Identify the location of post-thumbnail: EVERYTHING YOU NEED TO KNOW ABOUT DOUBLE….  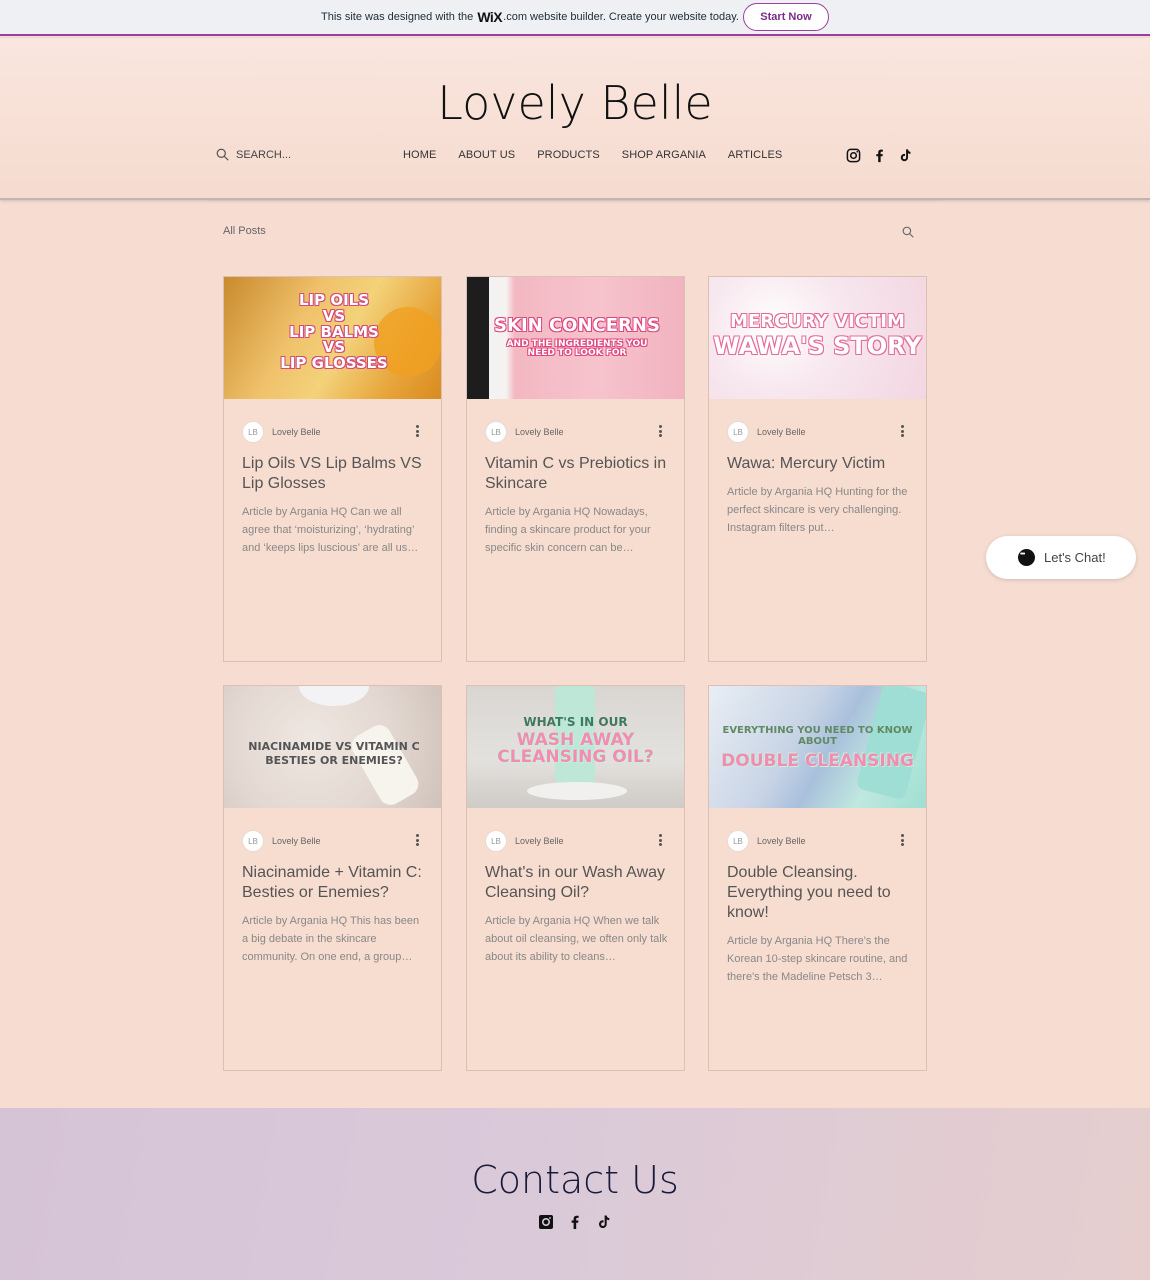
(817, 747).